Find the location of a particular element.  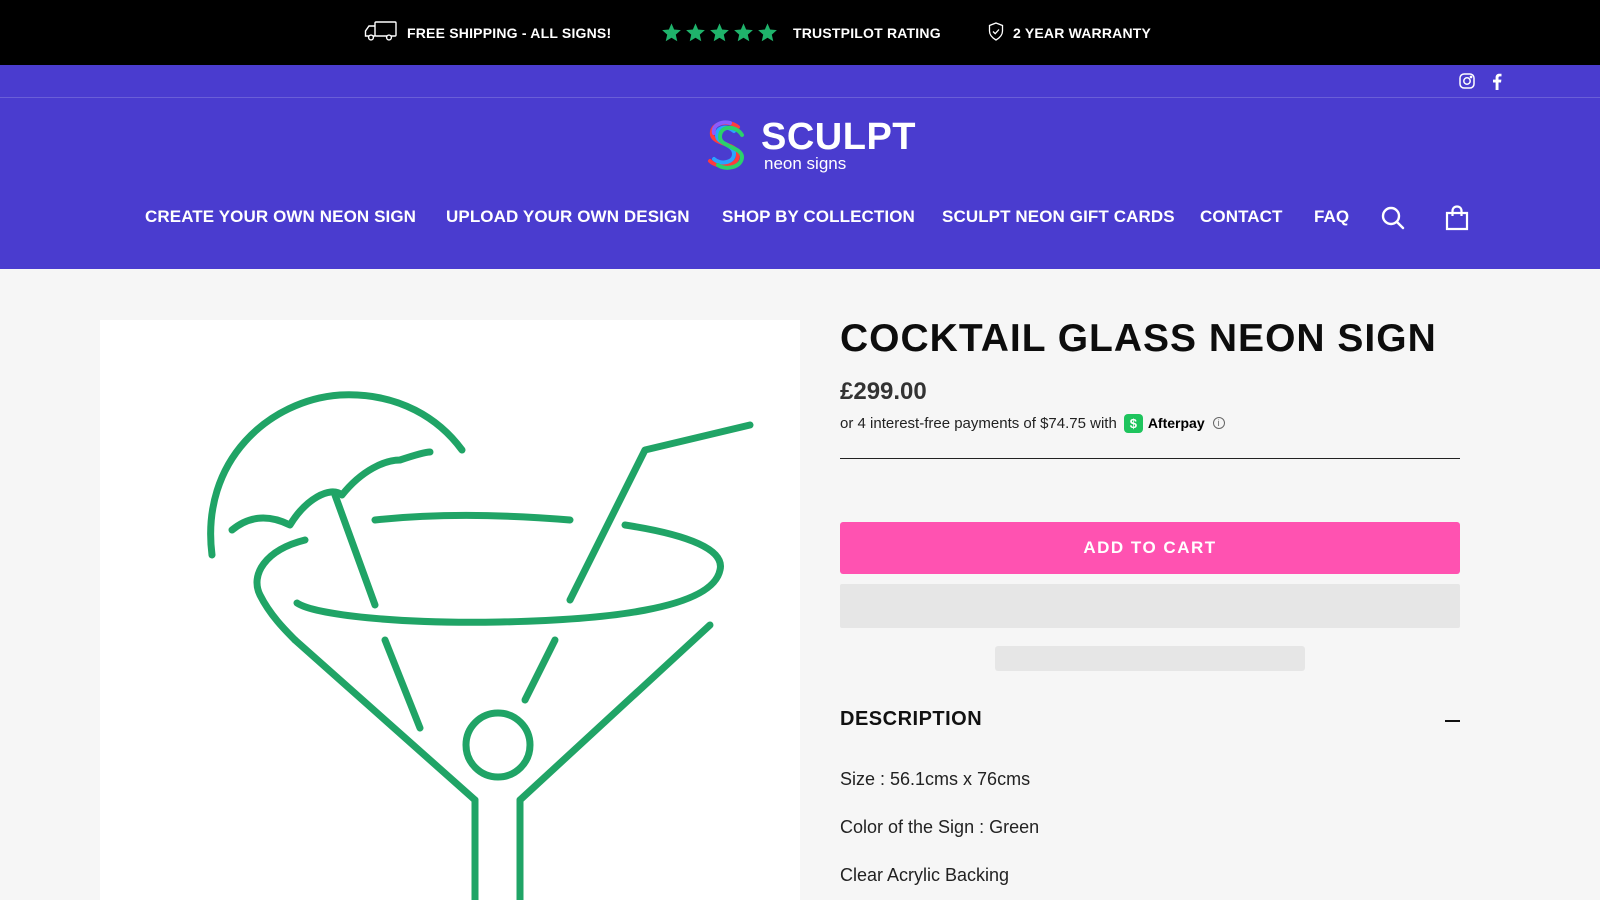

logo-tagline: neon signs is located at coordinates (805, 163).